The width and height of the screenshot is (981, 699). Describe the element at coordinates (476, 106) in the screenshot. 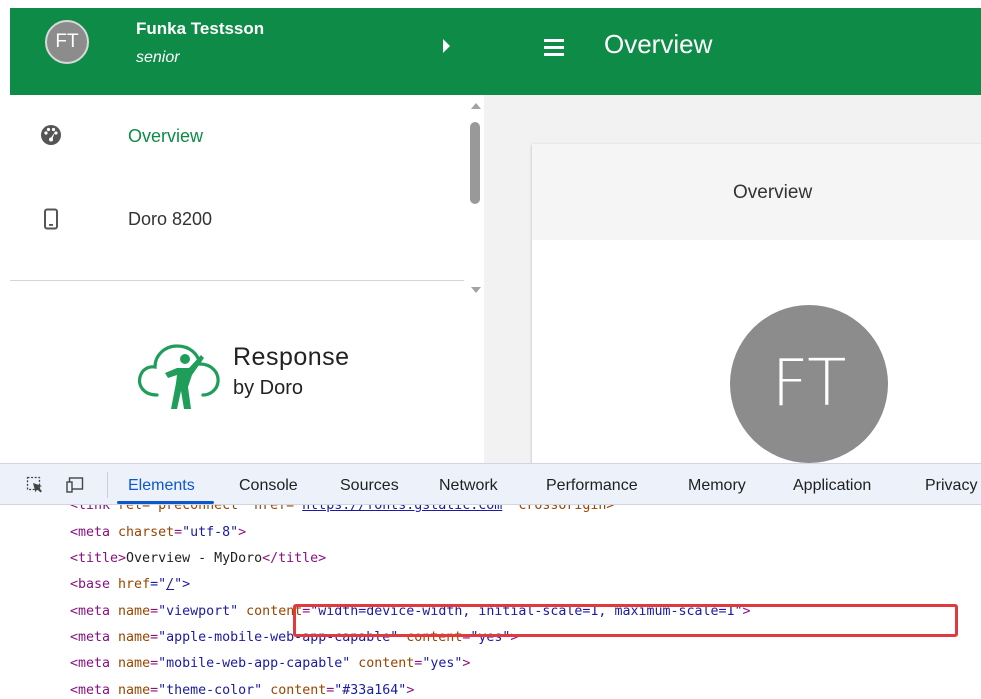

I see `scroll-up-arrow-icon` at that location.